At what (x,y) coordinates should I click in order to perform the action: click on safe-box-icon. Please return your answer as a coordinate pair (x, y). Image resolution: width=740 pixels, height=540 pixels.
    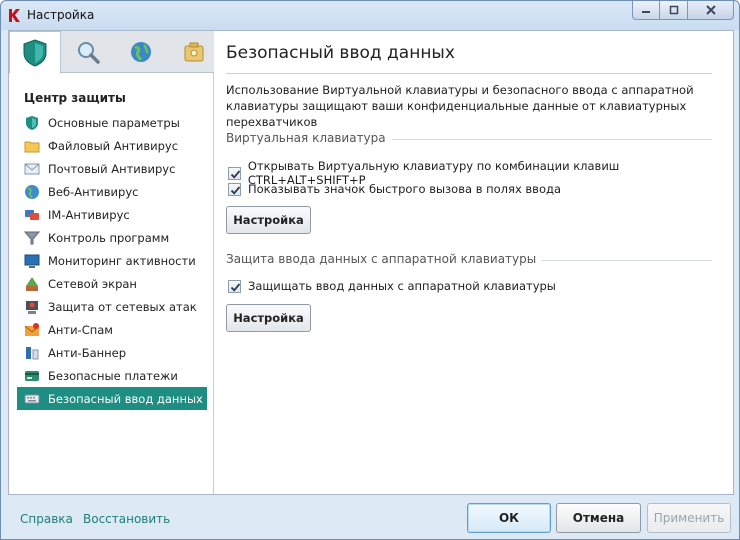
    Looking at the image, I should click on (194, 52).